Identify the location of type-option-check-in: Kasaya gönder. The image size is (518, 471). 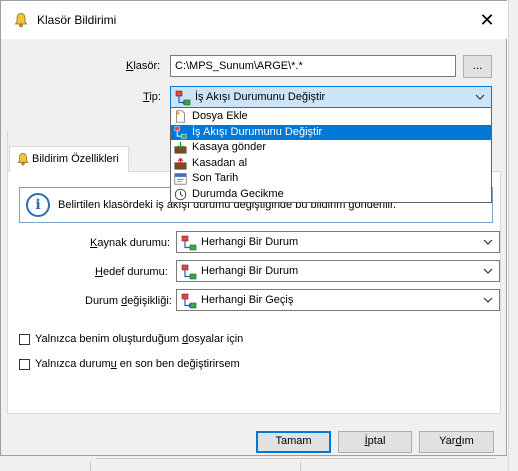
(331, 148).